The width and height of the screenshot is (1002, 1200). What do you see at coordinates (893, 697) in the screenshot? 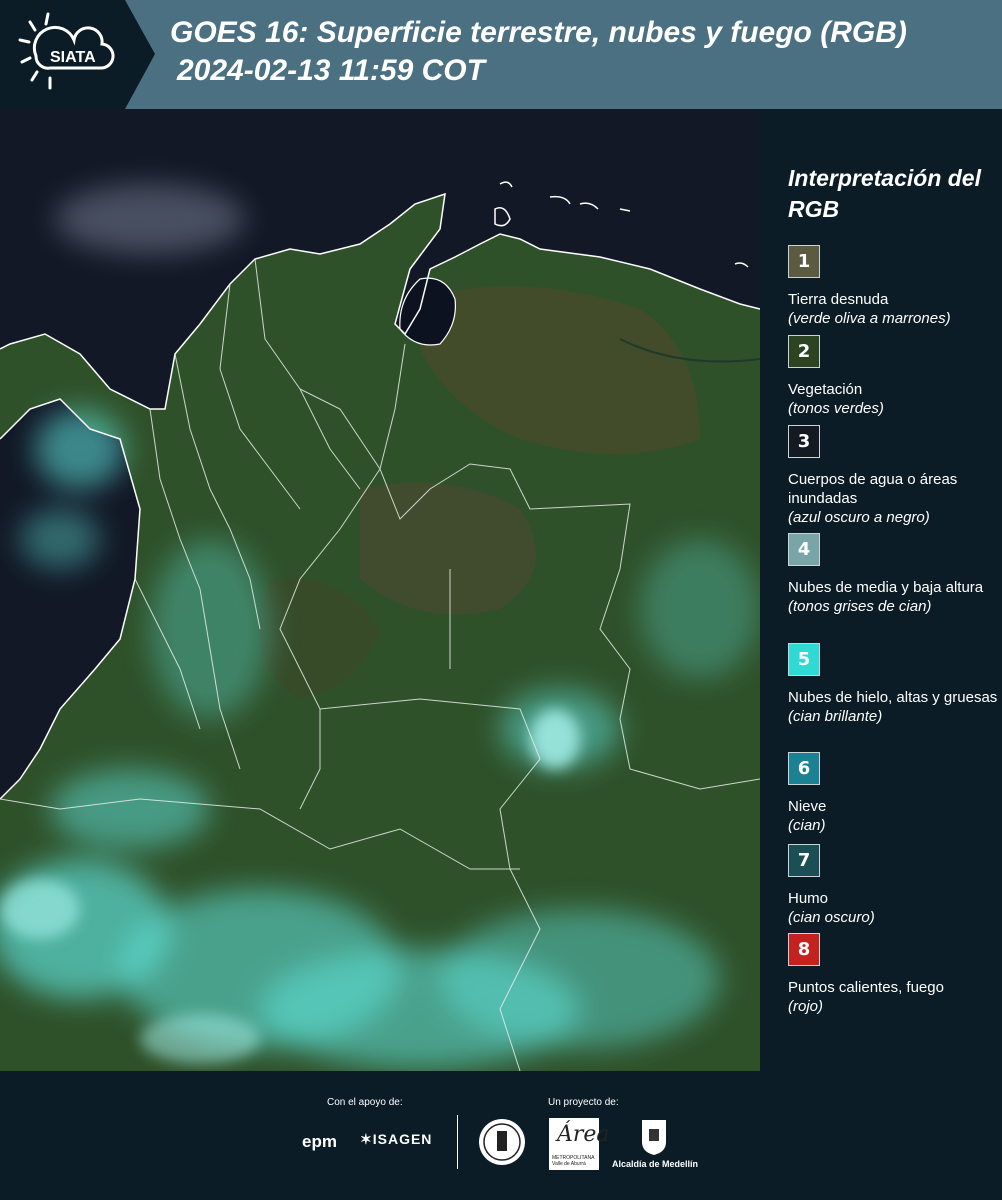
I see `legend-item-label: Nubes de hielo, altas y gruesas` at bounding box center [893, 697].